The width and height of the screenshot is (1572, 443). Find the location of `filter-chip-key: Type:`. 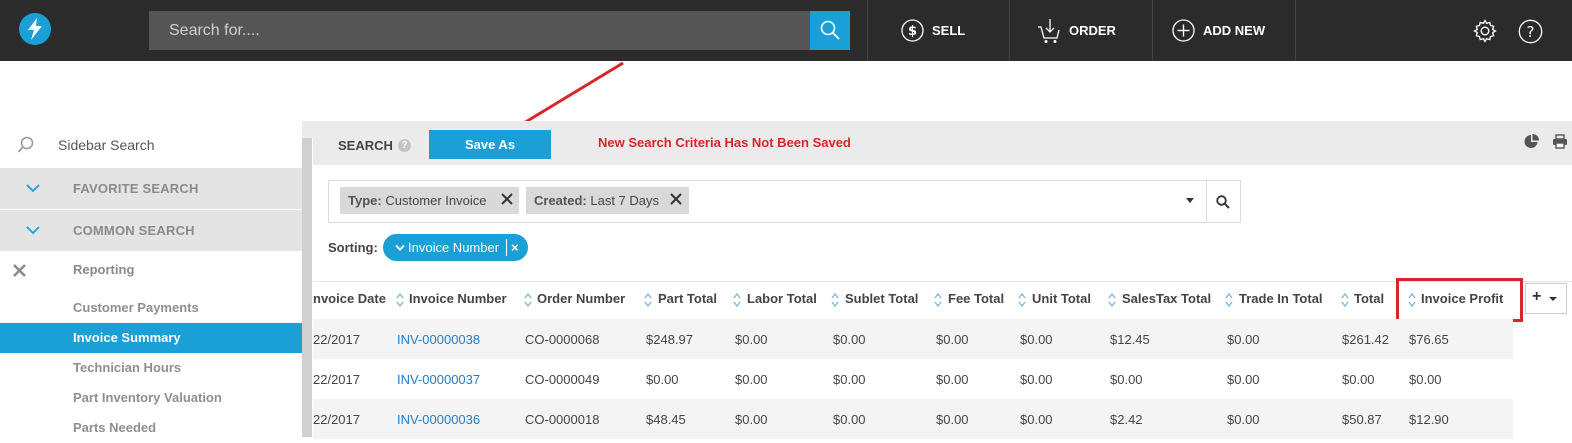

filter-chip-key: Type: is located at coordinates (365, 200).